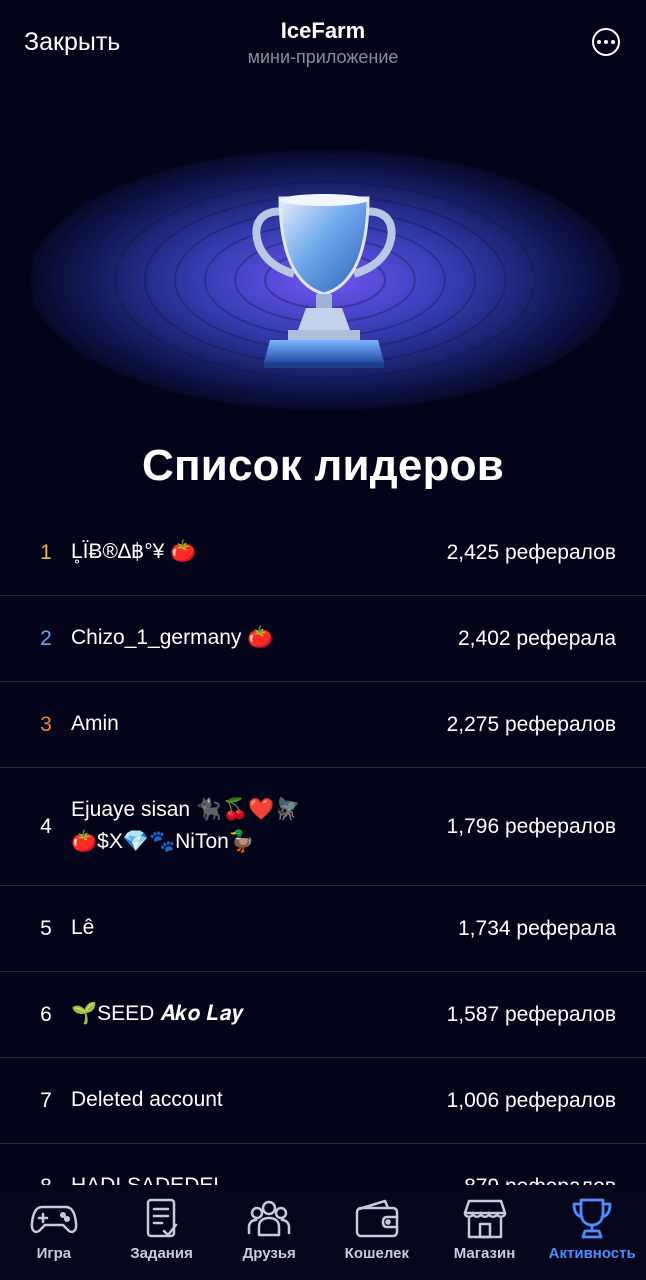  What do you see at coordinates (540, 1180) in the screenshot?
I see `referral-count: 879 рефералов` at bounding box center [540, 1180].